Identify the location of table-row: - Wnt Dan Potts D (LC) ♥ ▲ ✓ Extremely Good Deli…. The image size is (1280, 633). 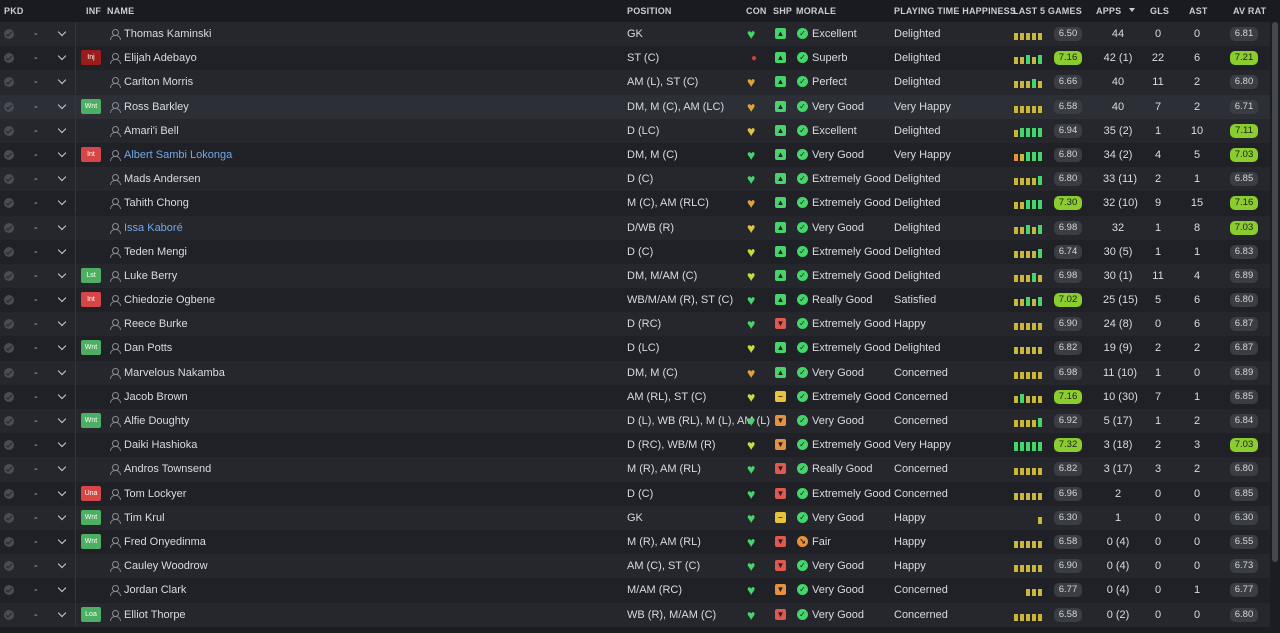
(635, 348).